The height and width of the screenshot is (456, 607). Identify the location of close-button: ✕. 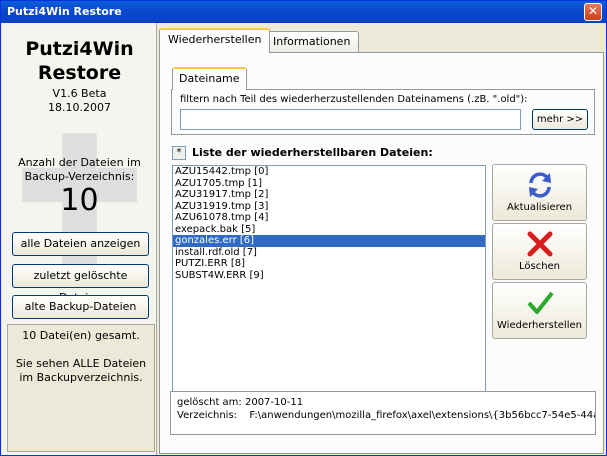
(593, 12).